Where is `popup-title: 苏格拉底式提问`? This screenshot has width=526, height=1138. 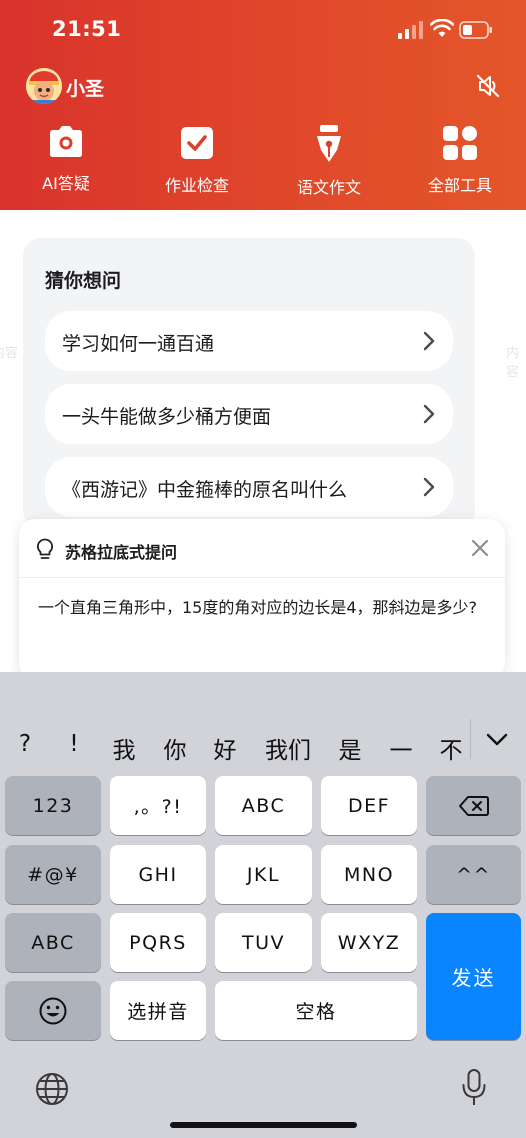
popup-title: 苏格拉底式提问 is located at coordinates (121, 552).